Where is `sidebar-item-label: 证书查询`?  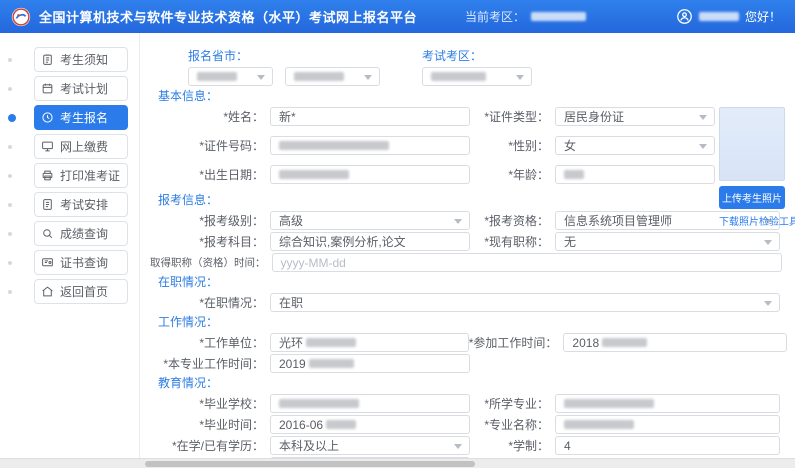
sidebar-item-label: 证书查询 is located at coordinates (84, 263).